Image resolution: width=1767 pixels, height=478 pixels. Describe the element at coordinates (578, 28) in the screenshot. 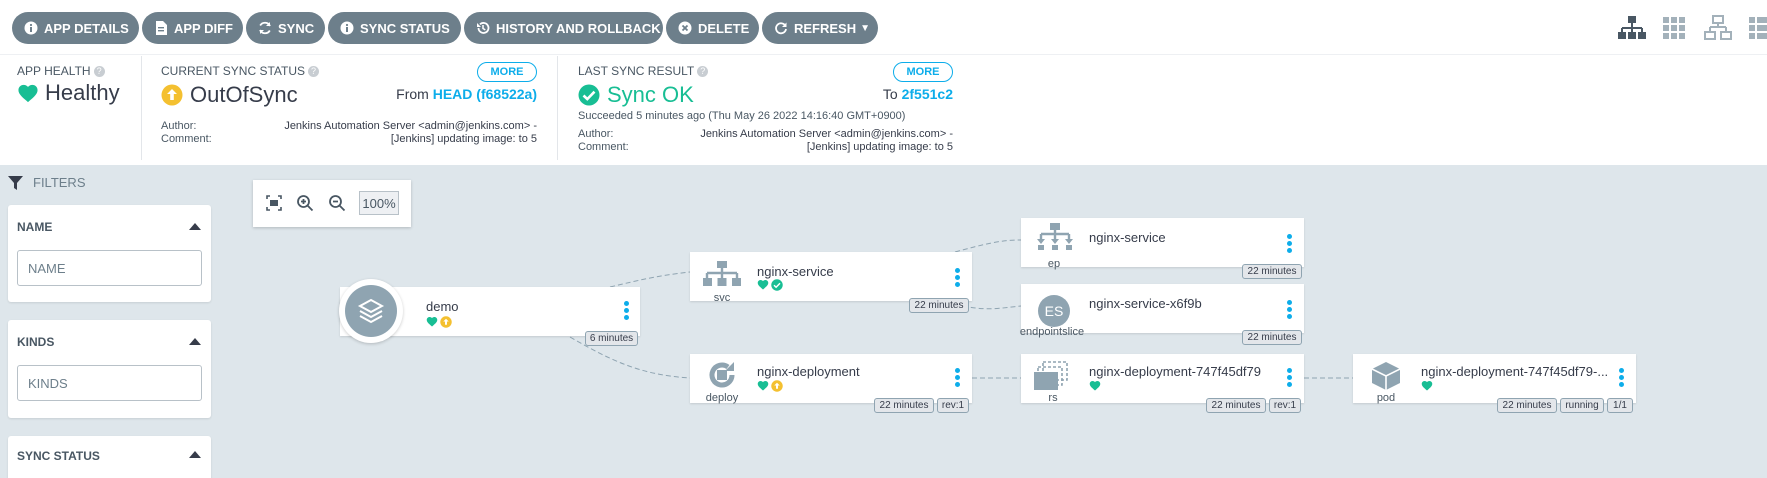

I see `history-rollback-label: HISTORY AND ROLLBACK` at that location.